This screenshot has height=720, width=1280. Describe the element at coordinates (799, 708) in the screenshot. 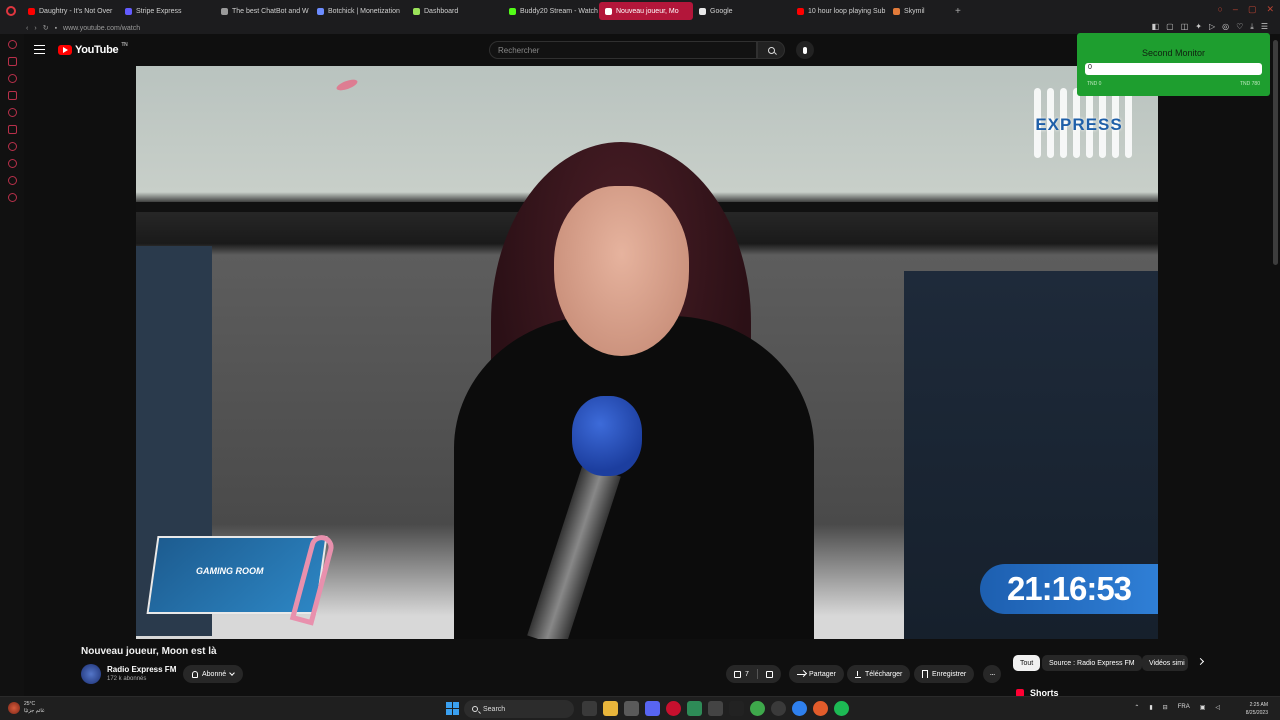

I see `chrome-icon` at that location.